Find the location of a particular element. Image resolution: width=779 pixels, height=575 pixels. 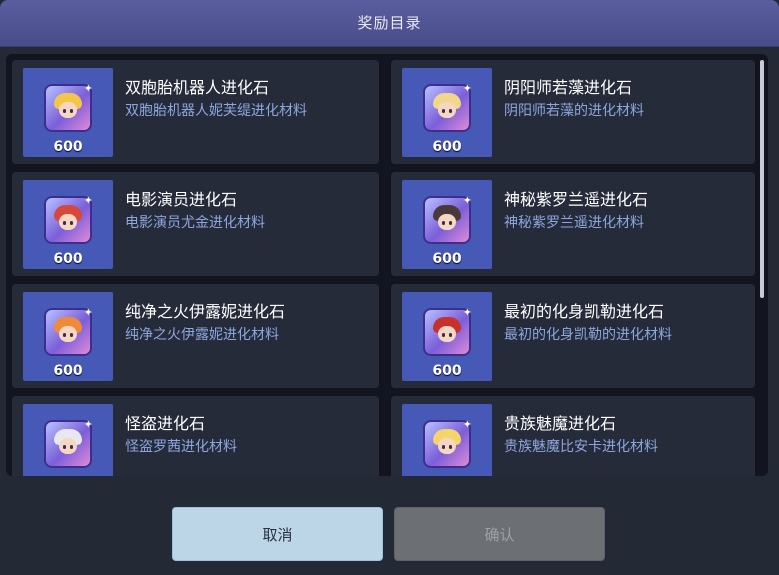

reward-item: ✦ 怪盗进化石 怪盗罗茜进化材料 is located at coordinates (195, 436).